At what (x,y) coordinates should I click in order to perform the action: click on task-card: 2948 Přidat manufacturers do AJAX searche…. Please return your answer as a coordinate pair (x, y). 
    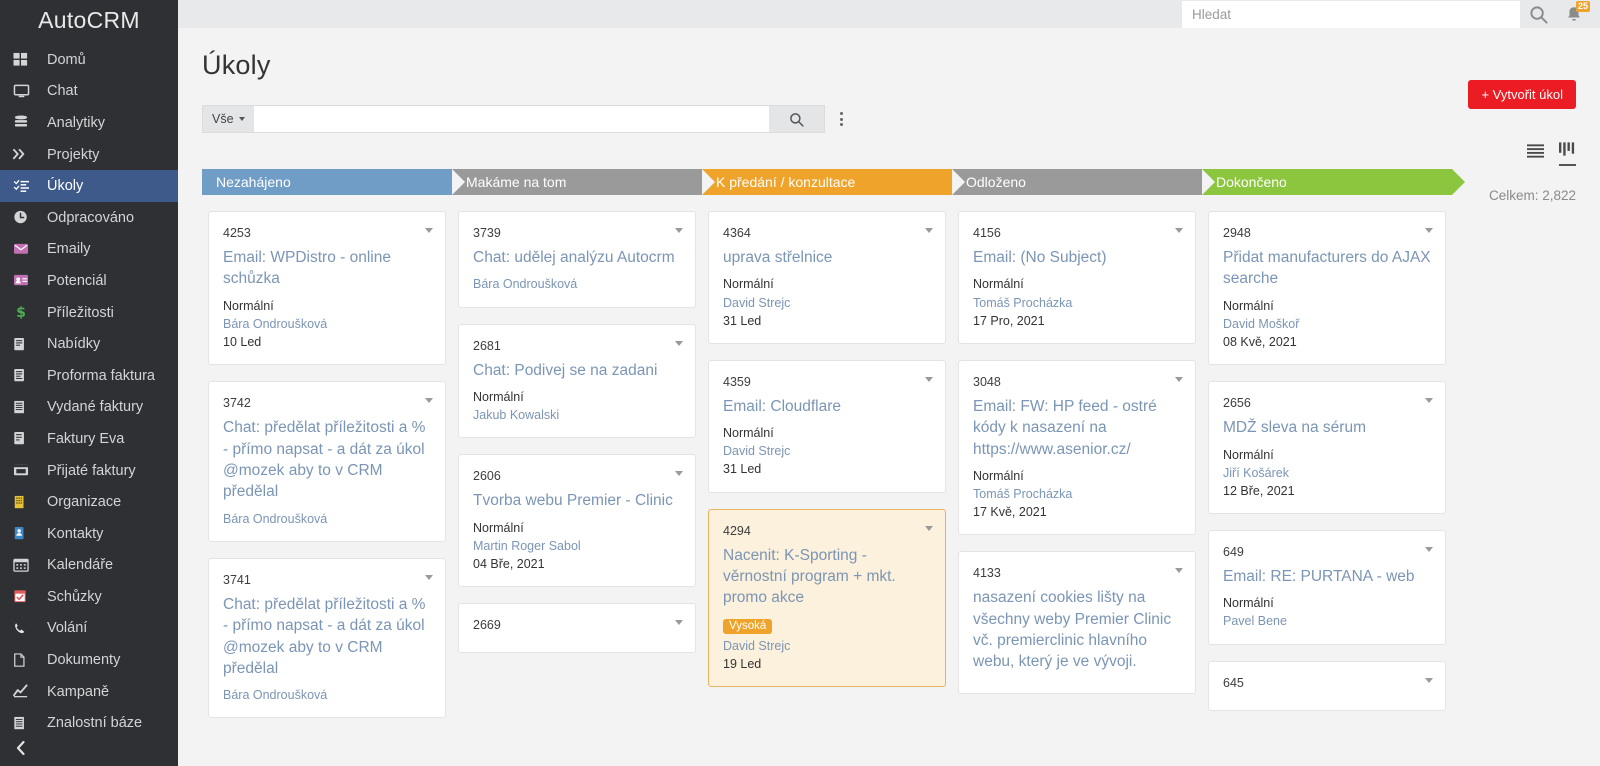
    Looking at the image, I should click on (1327, 288).